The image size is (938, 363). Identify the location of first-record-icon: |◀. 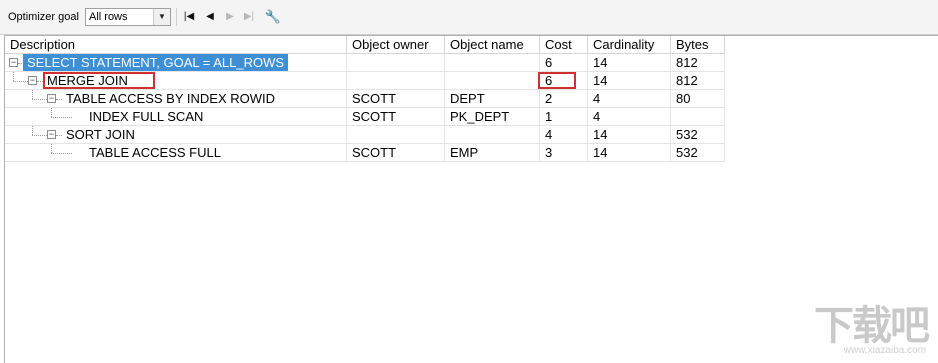
(189, 17).